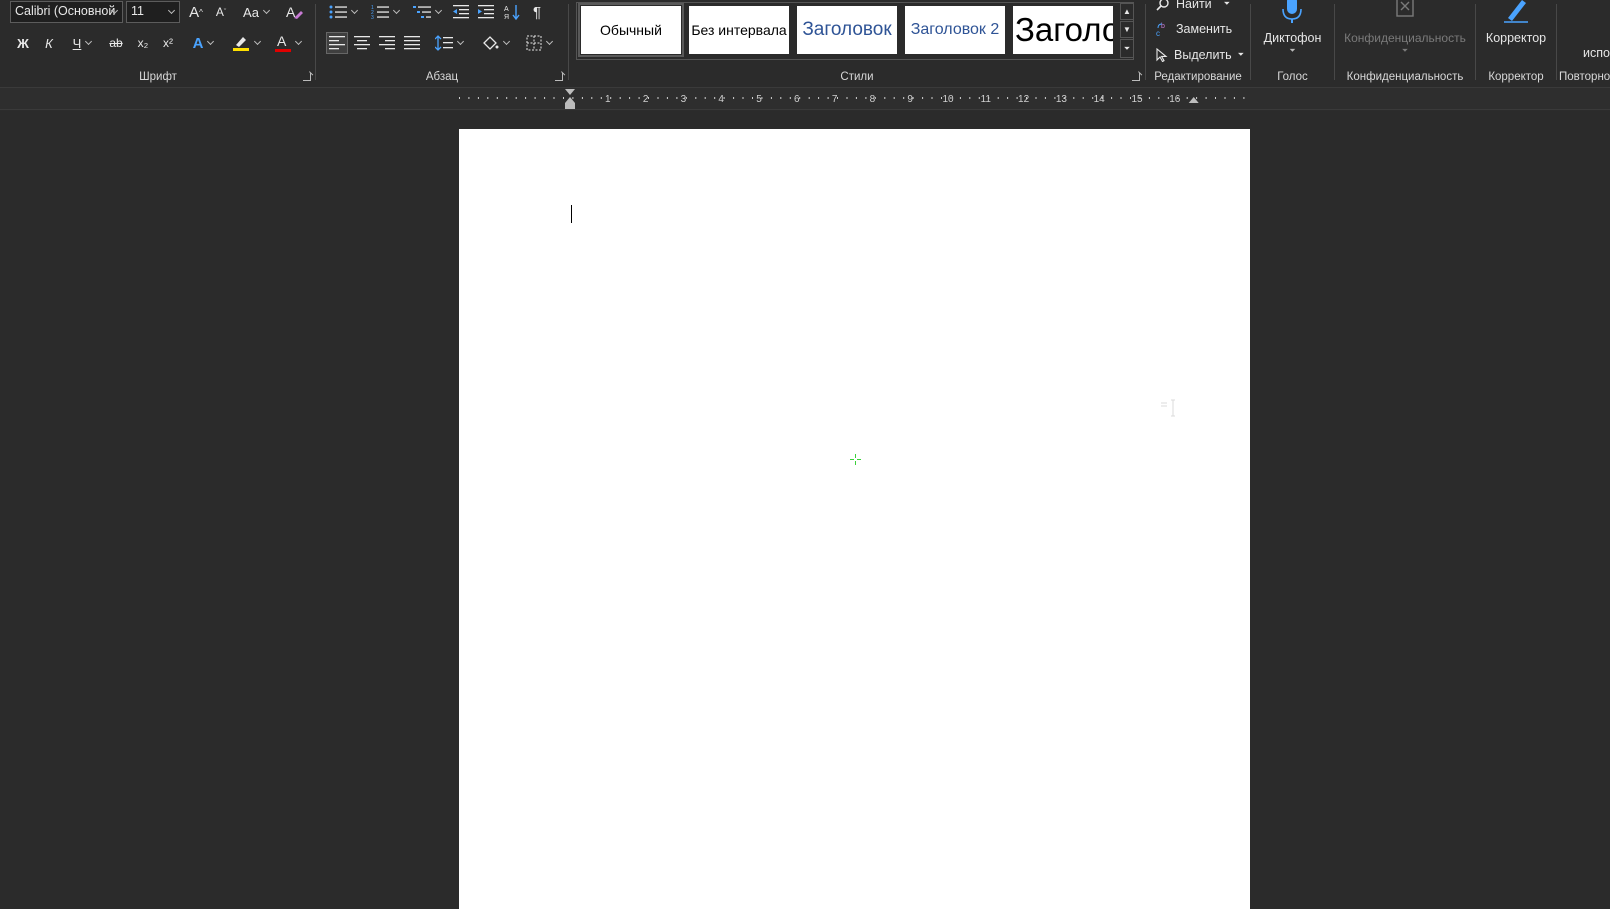  I want to click on ruler-number: 8, so click(873, 99).